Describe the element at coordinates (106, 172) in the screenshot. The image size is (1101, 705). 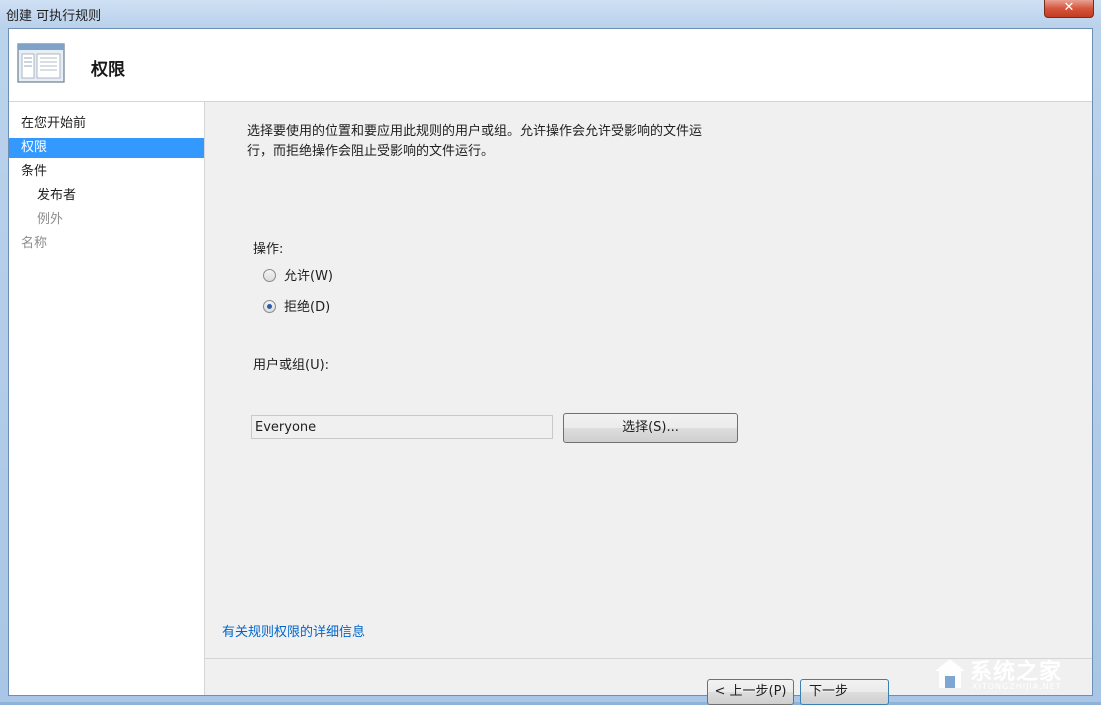
I see `sidebar-item-conditions: 条件` at that location.